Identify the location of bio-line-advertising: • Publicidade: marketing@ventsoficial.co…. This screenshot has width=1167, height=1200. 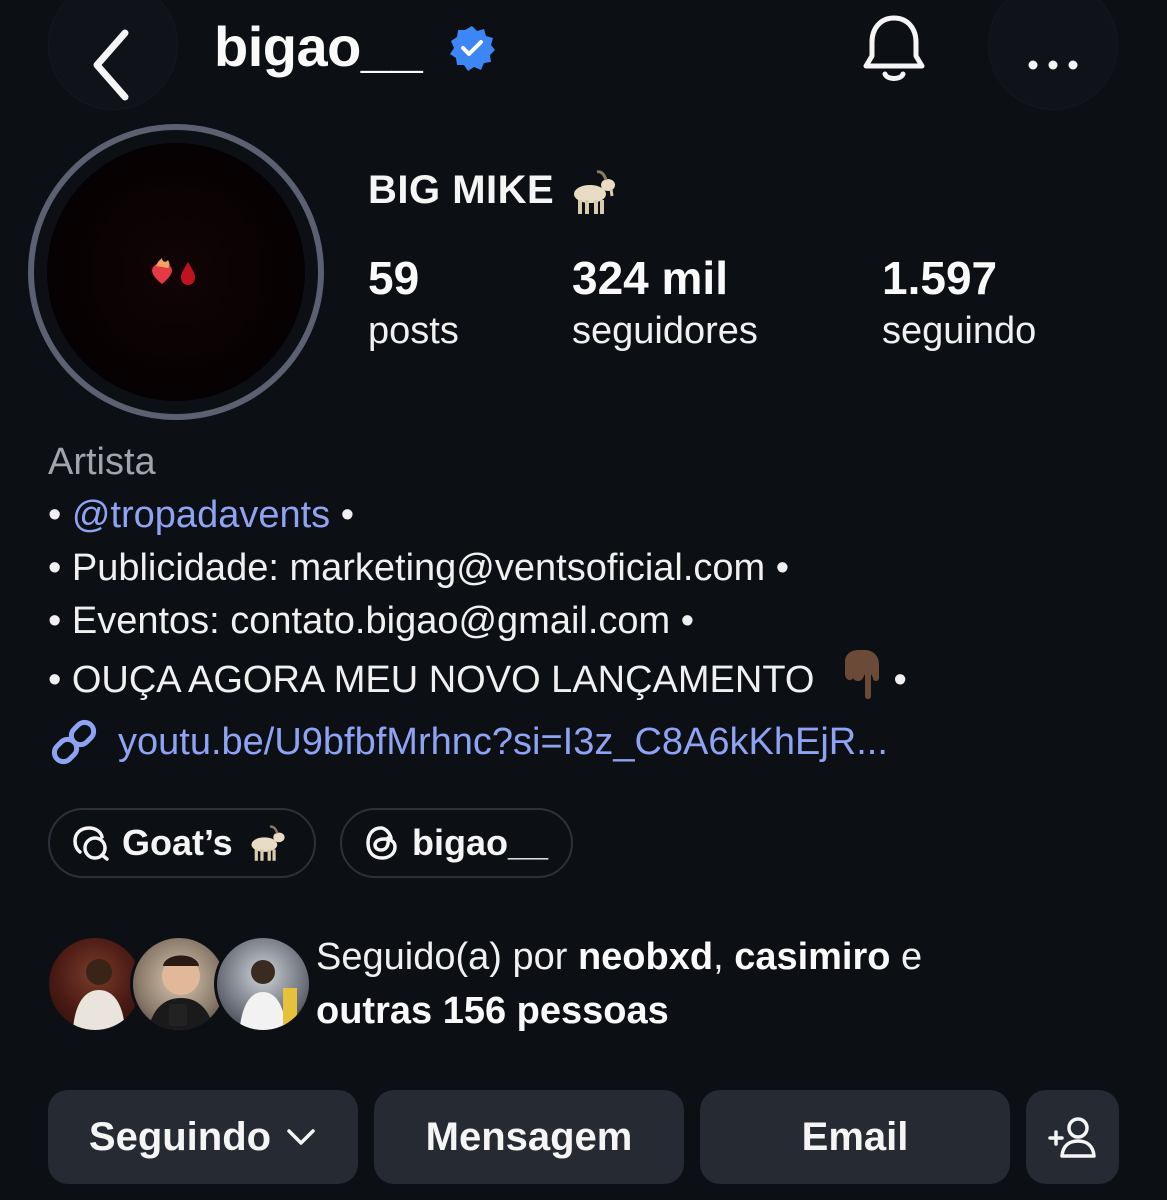
(419, 568).